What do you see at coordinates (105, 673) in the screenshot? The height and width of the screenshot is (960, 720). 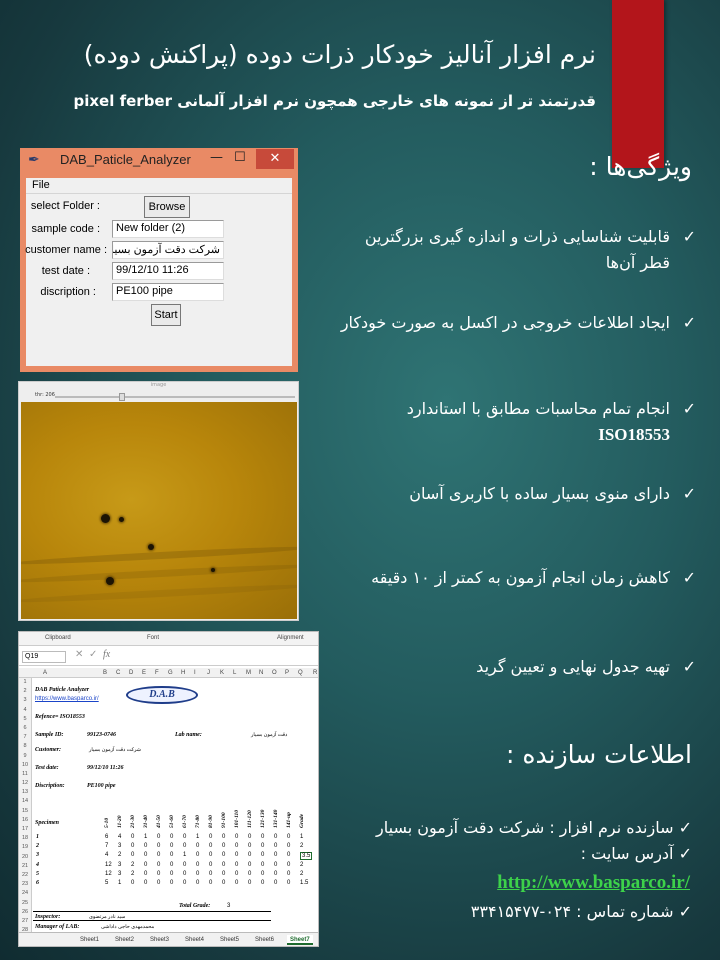 I see `column-header: B` at bounding box center [105, 673].